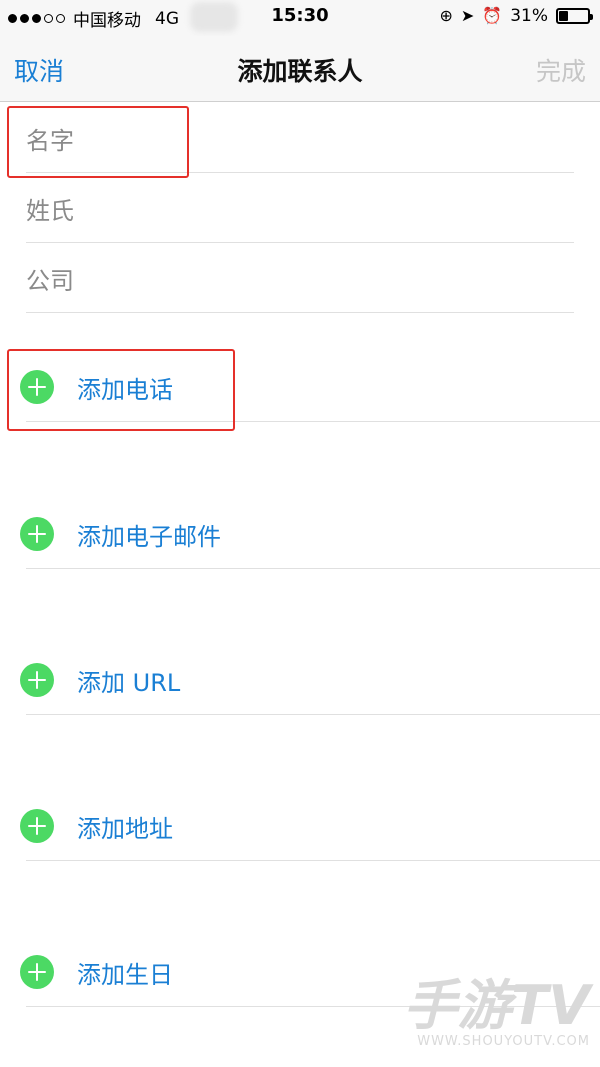 Image resolution: width=600 pixels, height=1067 pixels. I want to click on rotation-lock-icon: ⊕, so click(446, 15).